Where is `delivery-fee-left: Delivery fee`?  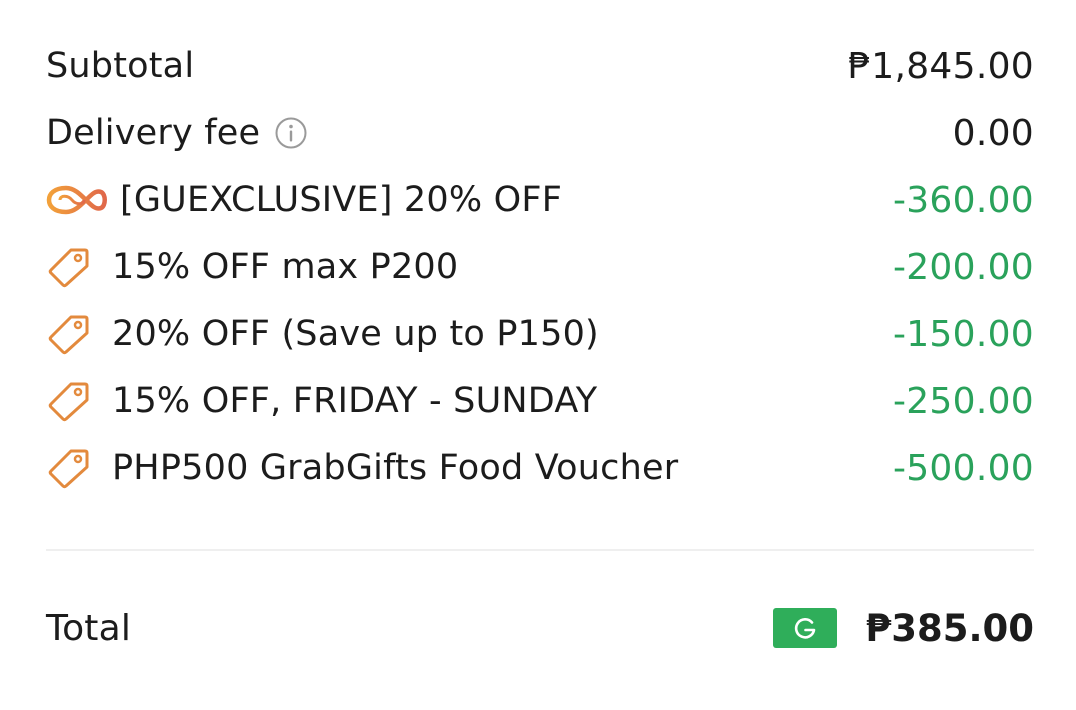 delivery-fee-left: Delivery fee is located at coordinates (177, 133).